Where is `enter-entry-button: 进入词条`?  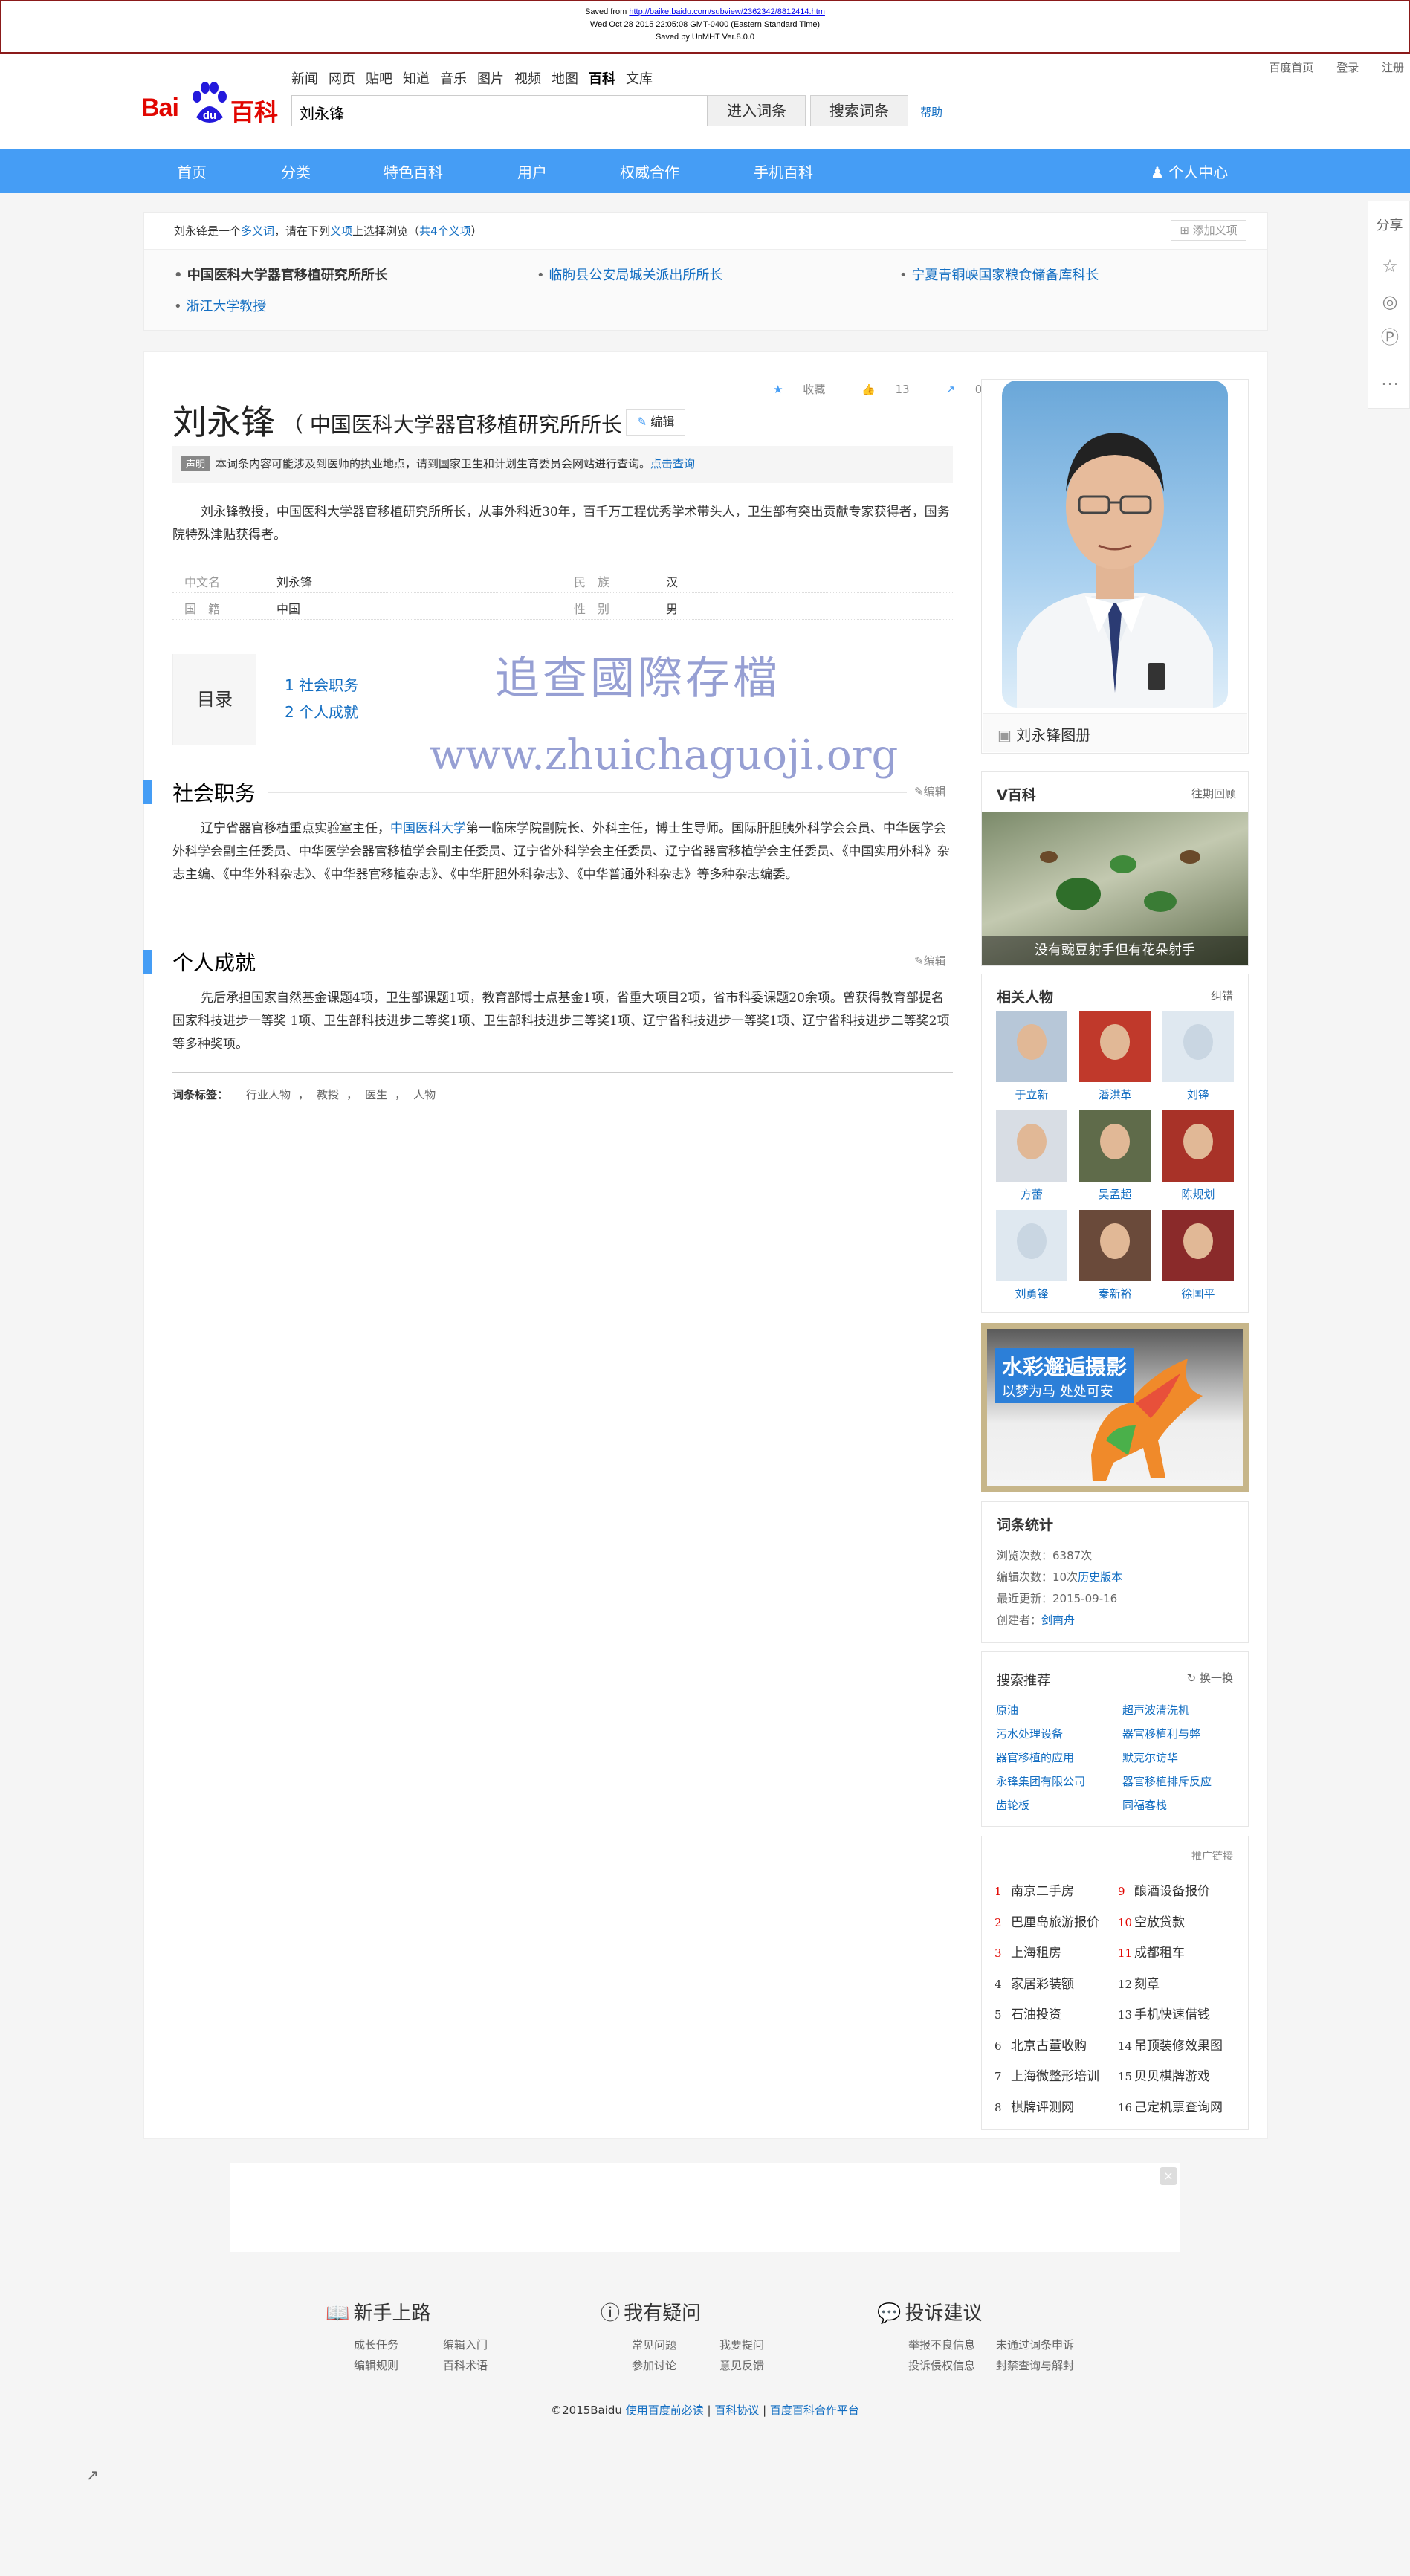 enter-entry-button: 进入词条 is located at coordinates (757, 111).